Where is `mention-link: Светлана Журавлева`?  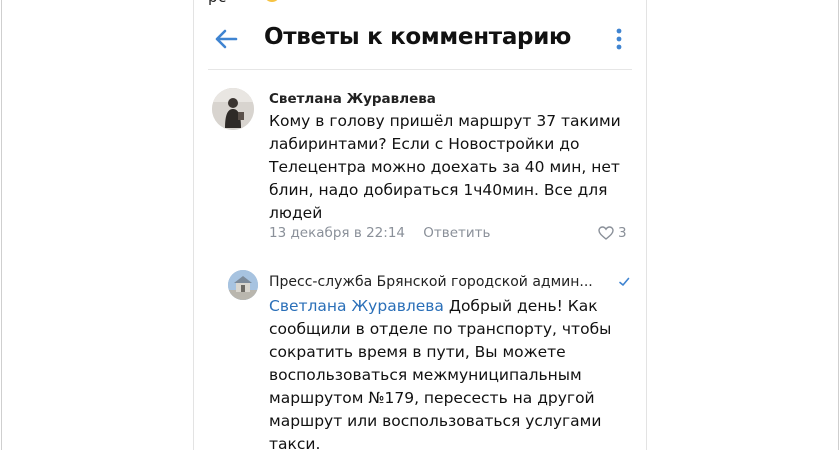
mention-link: Светлана Журавлева is located at coordinates (356, 306).